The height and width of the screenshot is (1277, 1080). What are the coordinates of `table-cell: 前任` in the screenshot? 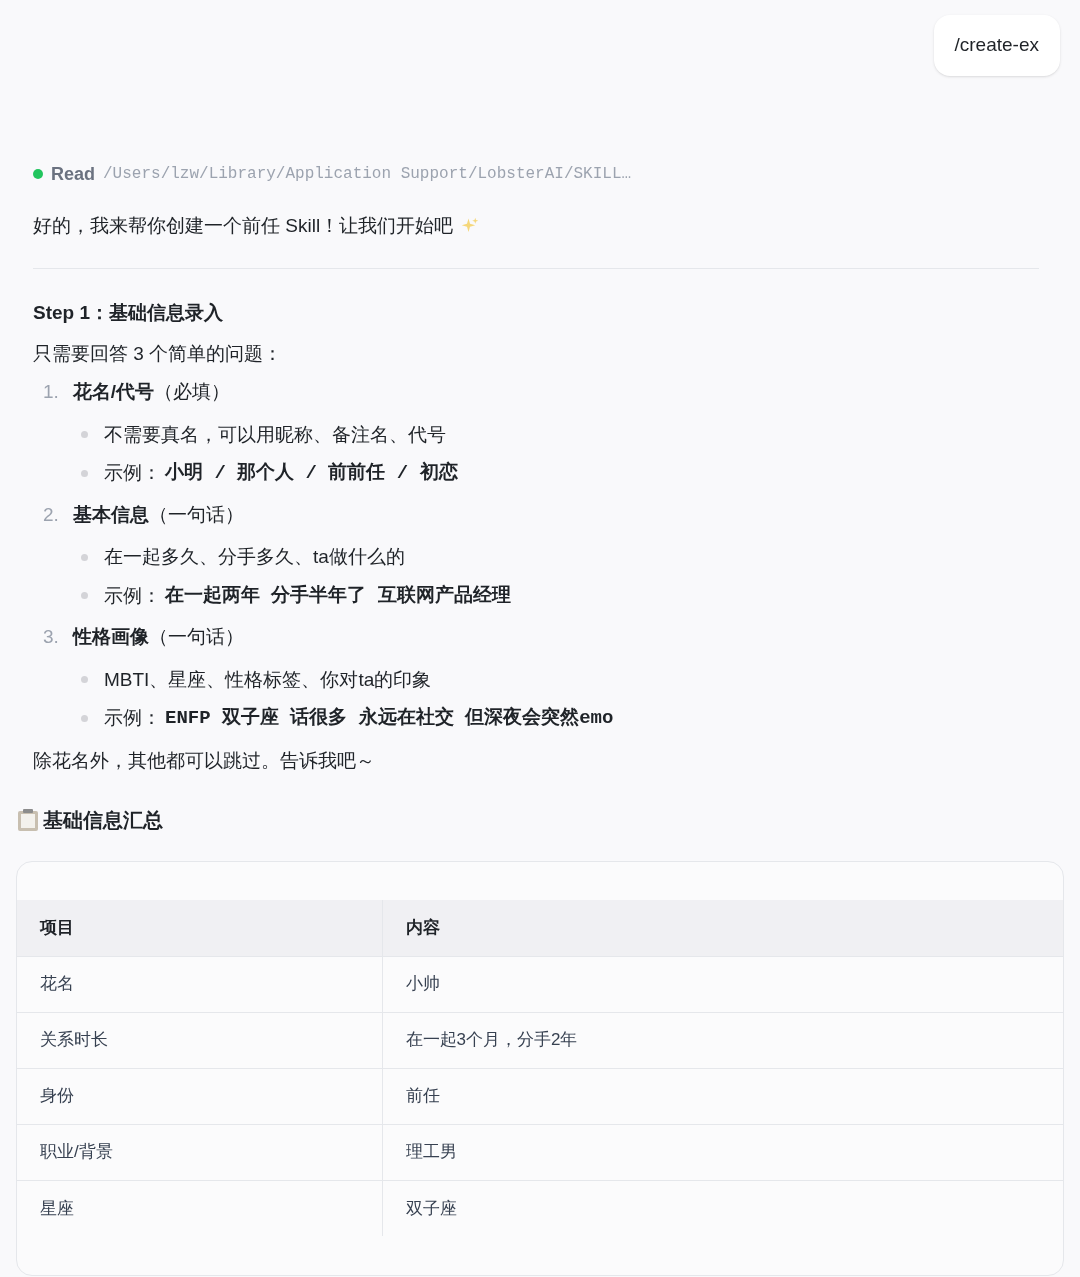 It's located at (722, 1096).